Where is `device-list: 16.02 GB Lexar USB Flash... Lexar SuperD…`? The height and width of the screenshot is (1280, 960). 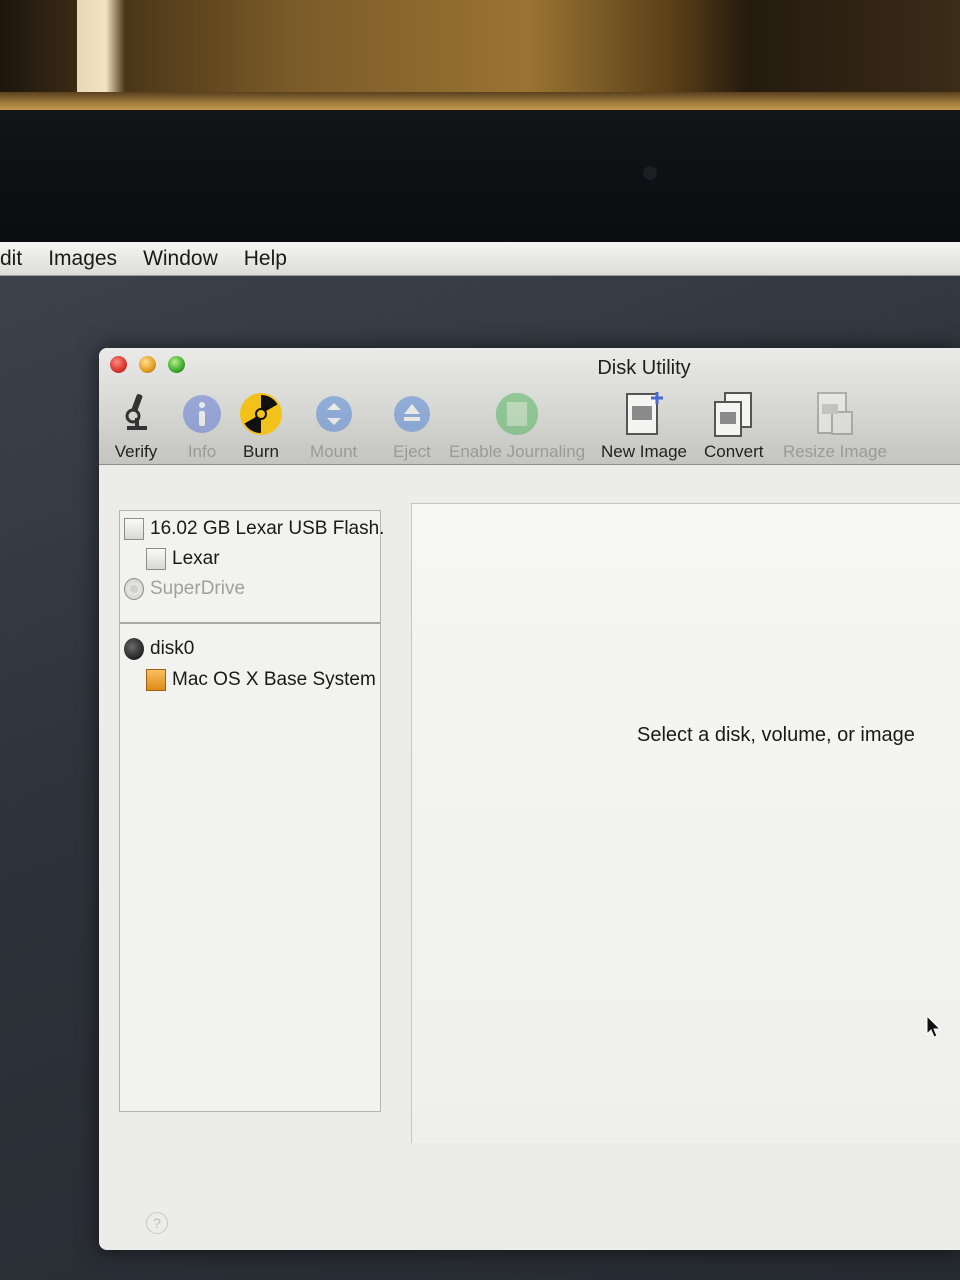 device-list: 16.02 GB Lexar USB Flash... Lexar SuperD… is located at coordinates (251, 811).